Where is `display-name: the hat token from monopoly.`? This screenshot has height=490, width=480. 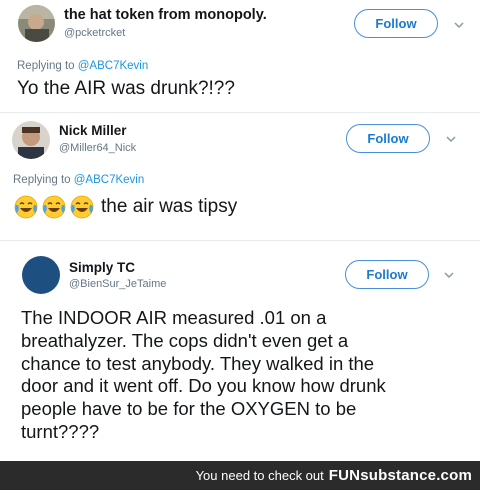 display-name: the hat token from monopoly. is located at coordinates (165, 15).